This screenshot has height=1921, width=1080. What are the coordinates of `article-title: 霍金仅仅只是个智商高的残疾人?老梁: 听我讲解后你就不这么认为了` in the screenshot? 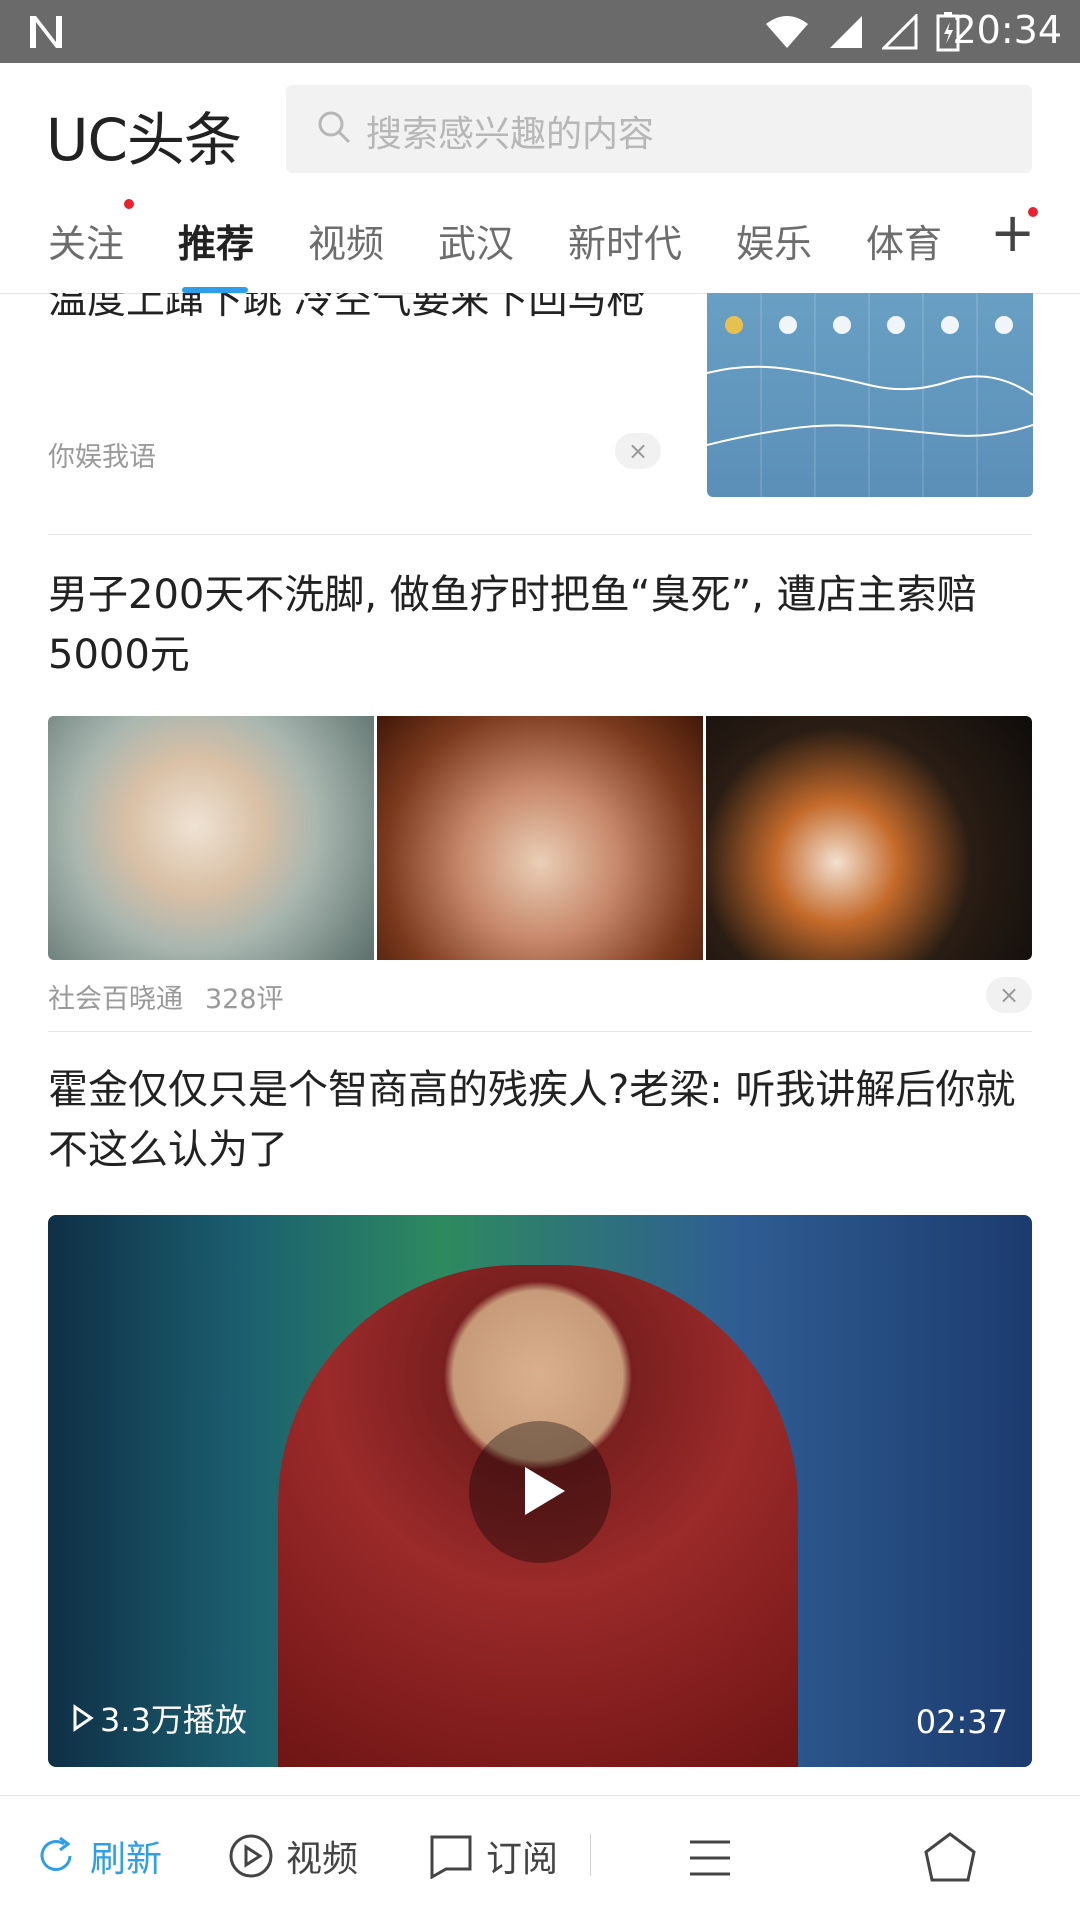 It's located at (540, 1120).